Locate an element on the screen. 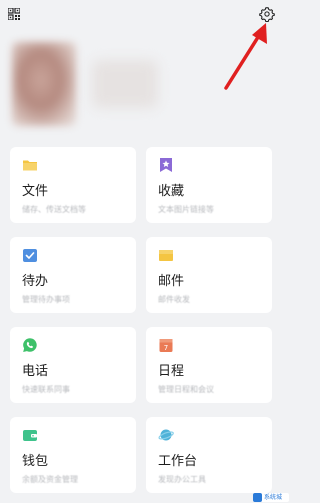 The image size is (320, 503). card-subtitle: 余额及资金管理 is located at coordinates (50, 479).